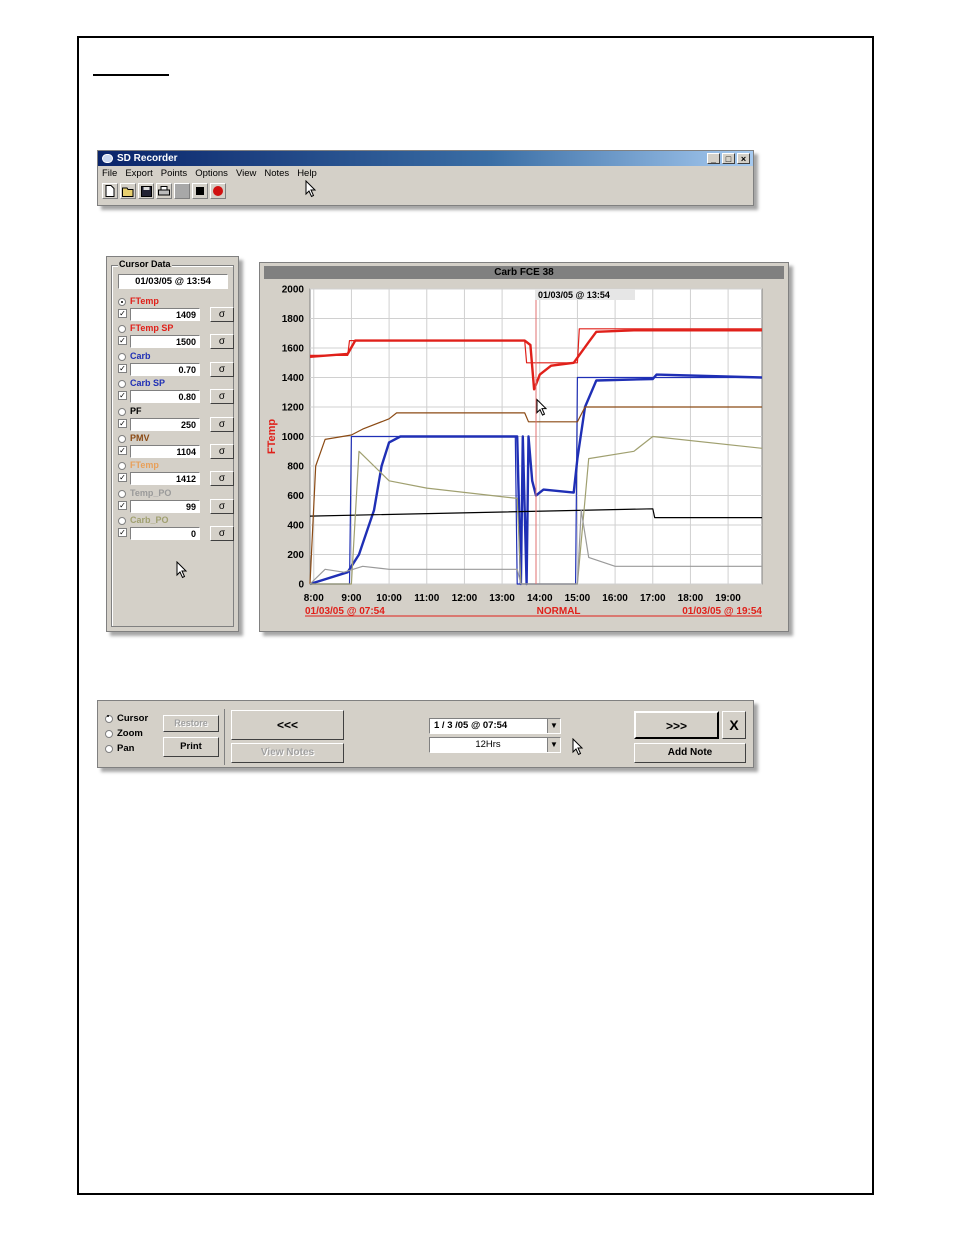  Describe the element at coordinates (690, 753) in the screenshot. I see `add-note-button: Add Note` at that location.